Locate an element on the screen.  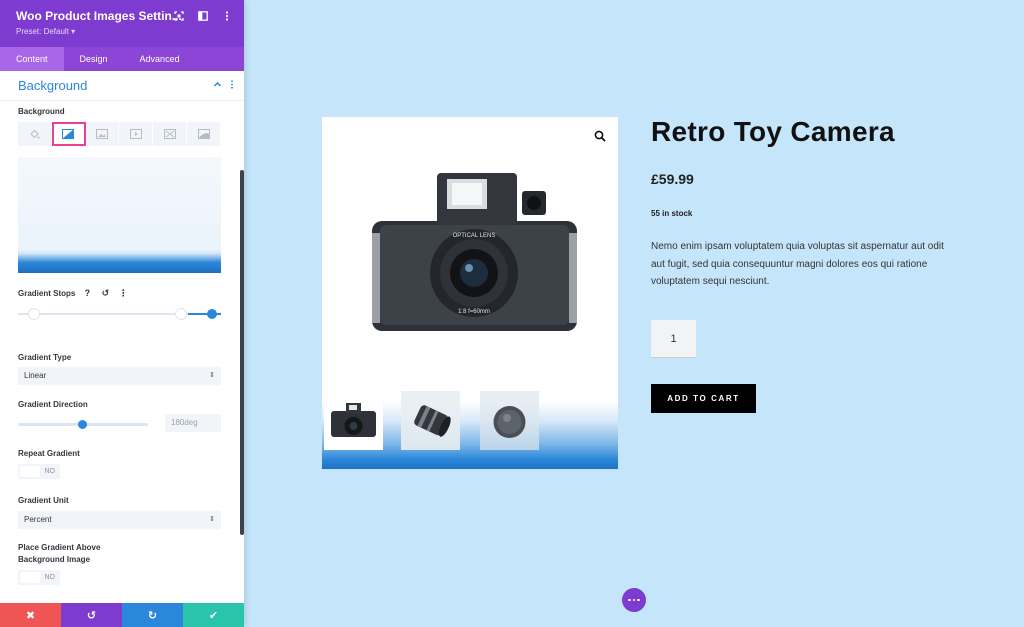
place-above-label-line1: Place Gradient Above is located at coordinates (59, 547).